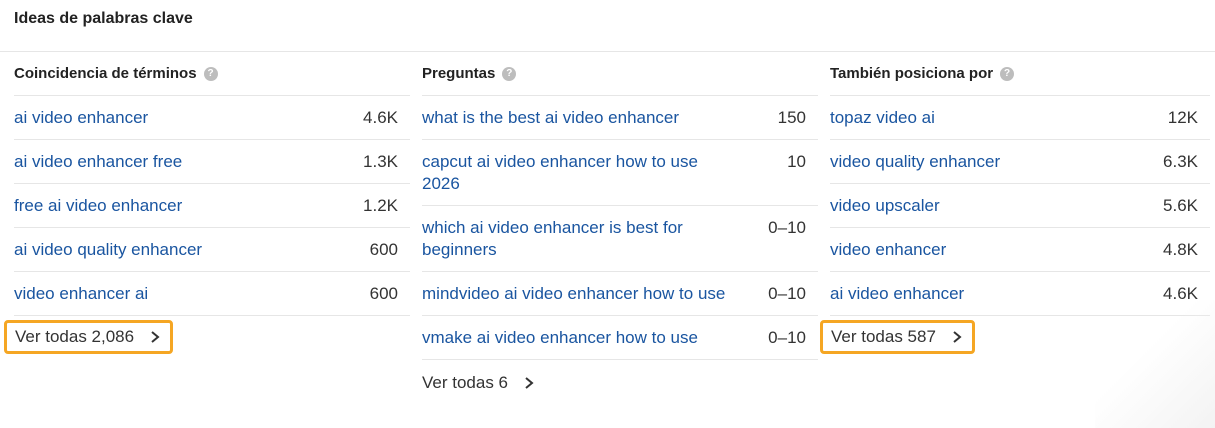 This screenshot has height=428, width=1215. I want to click on table-row: topaz video ai 12K, so click(1020, 118).